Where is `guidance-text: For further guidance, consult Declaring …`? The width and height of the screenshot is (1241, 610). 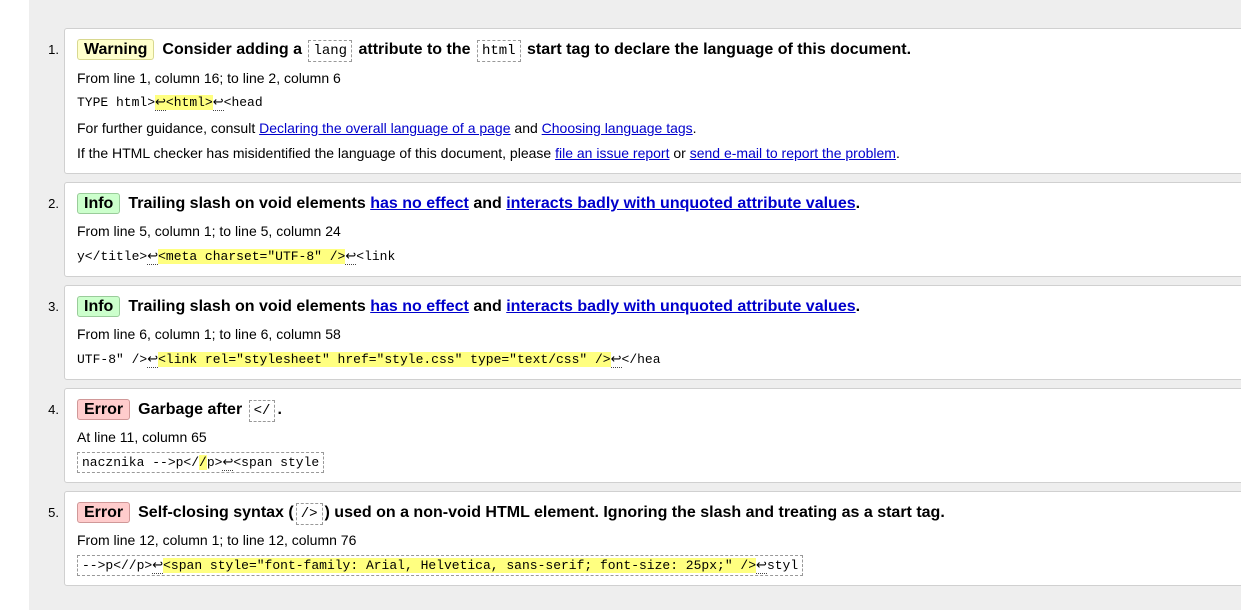 guidance-text: For further guidance, consult Declaring … is located at coordinates (387, 128).